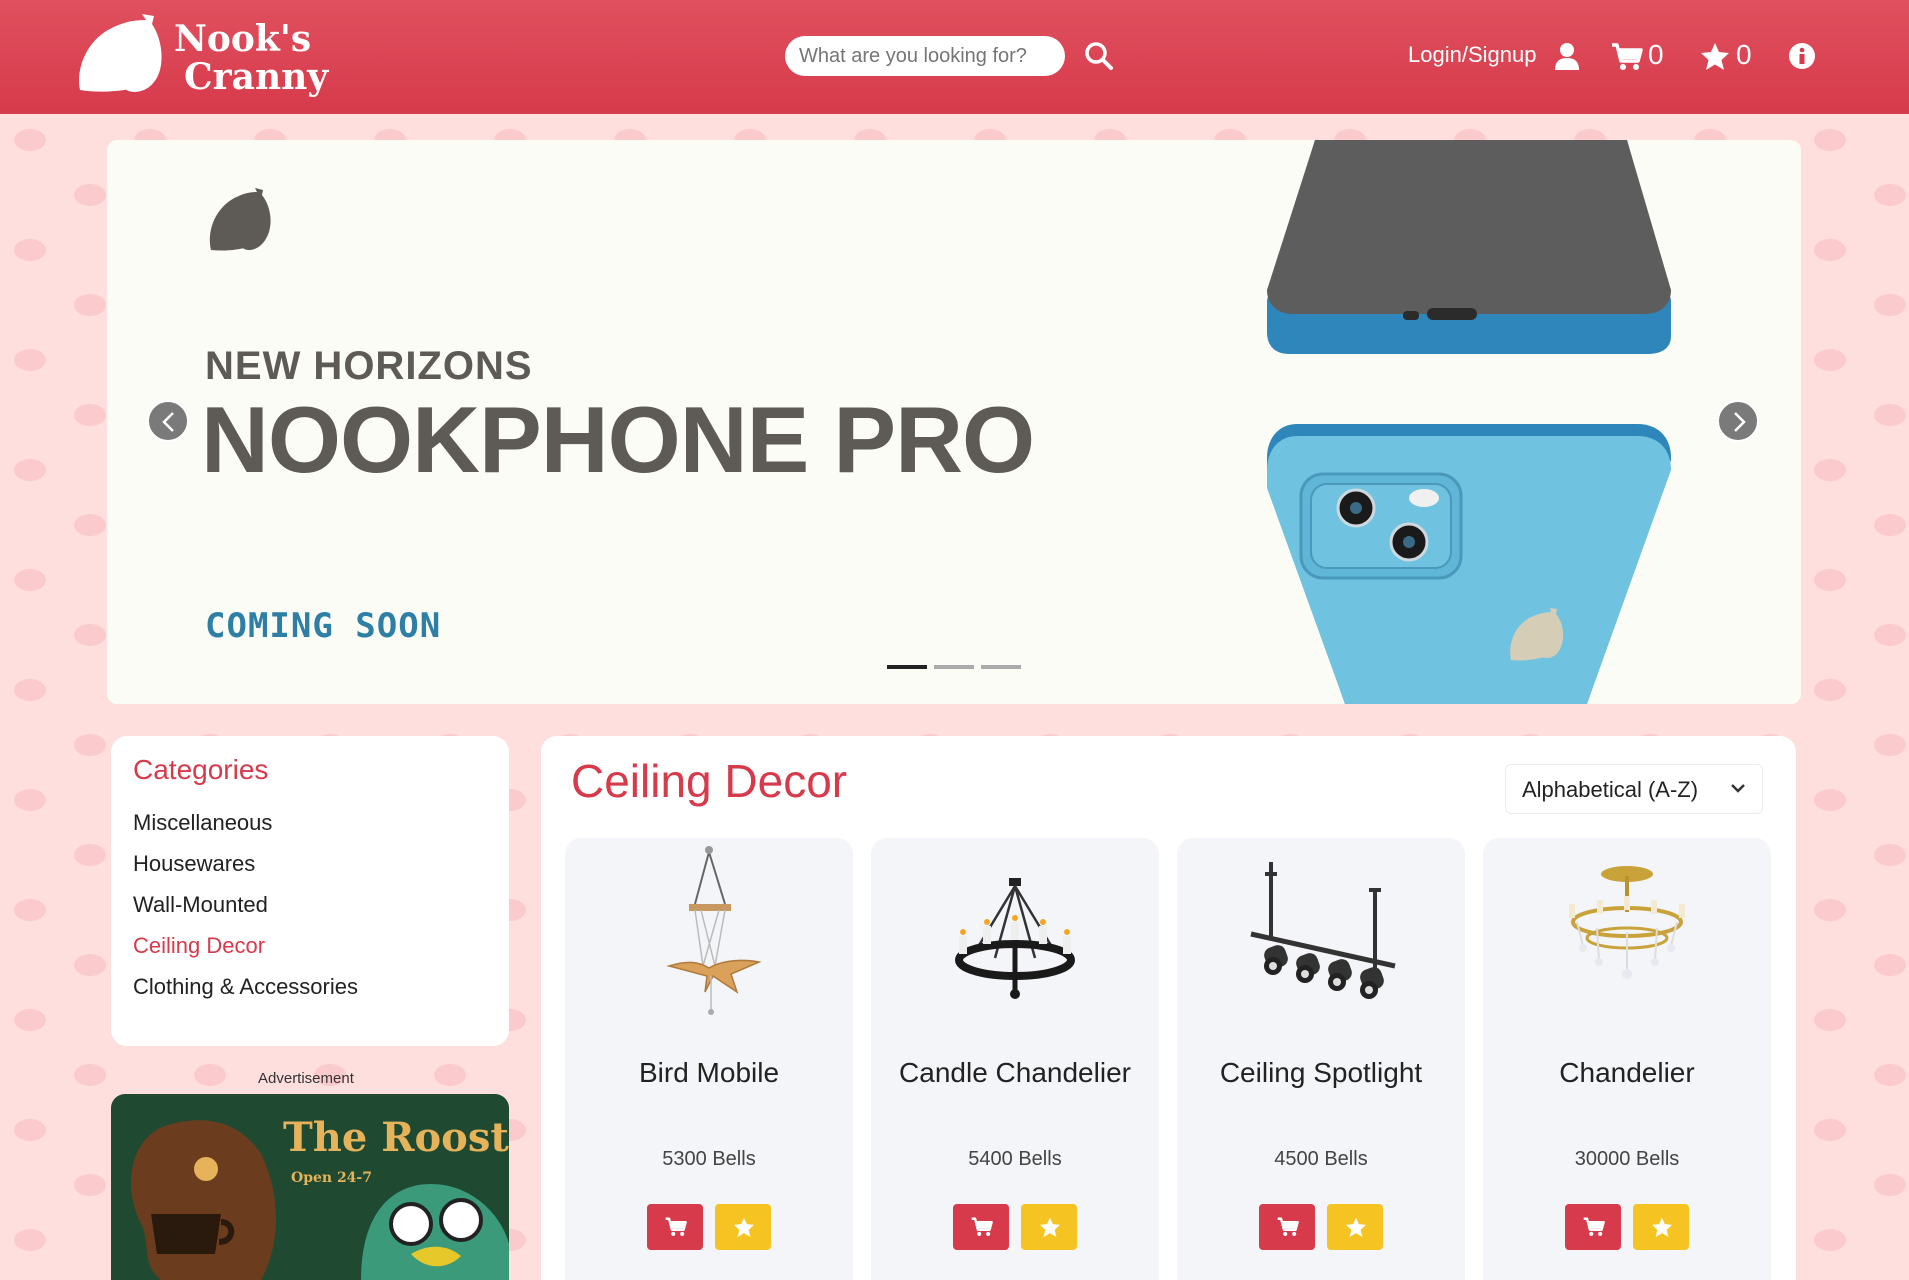  I want to click on leaf-logo-icon, so click(120, 53).